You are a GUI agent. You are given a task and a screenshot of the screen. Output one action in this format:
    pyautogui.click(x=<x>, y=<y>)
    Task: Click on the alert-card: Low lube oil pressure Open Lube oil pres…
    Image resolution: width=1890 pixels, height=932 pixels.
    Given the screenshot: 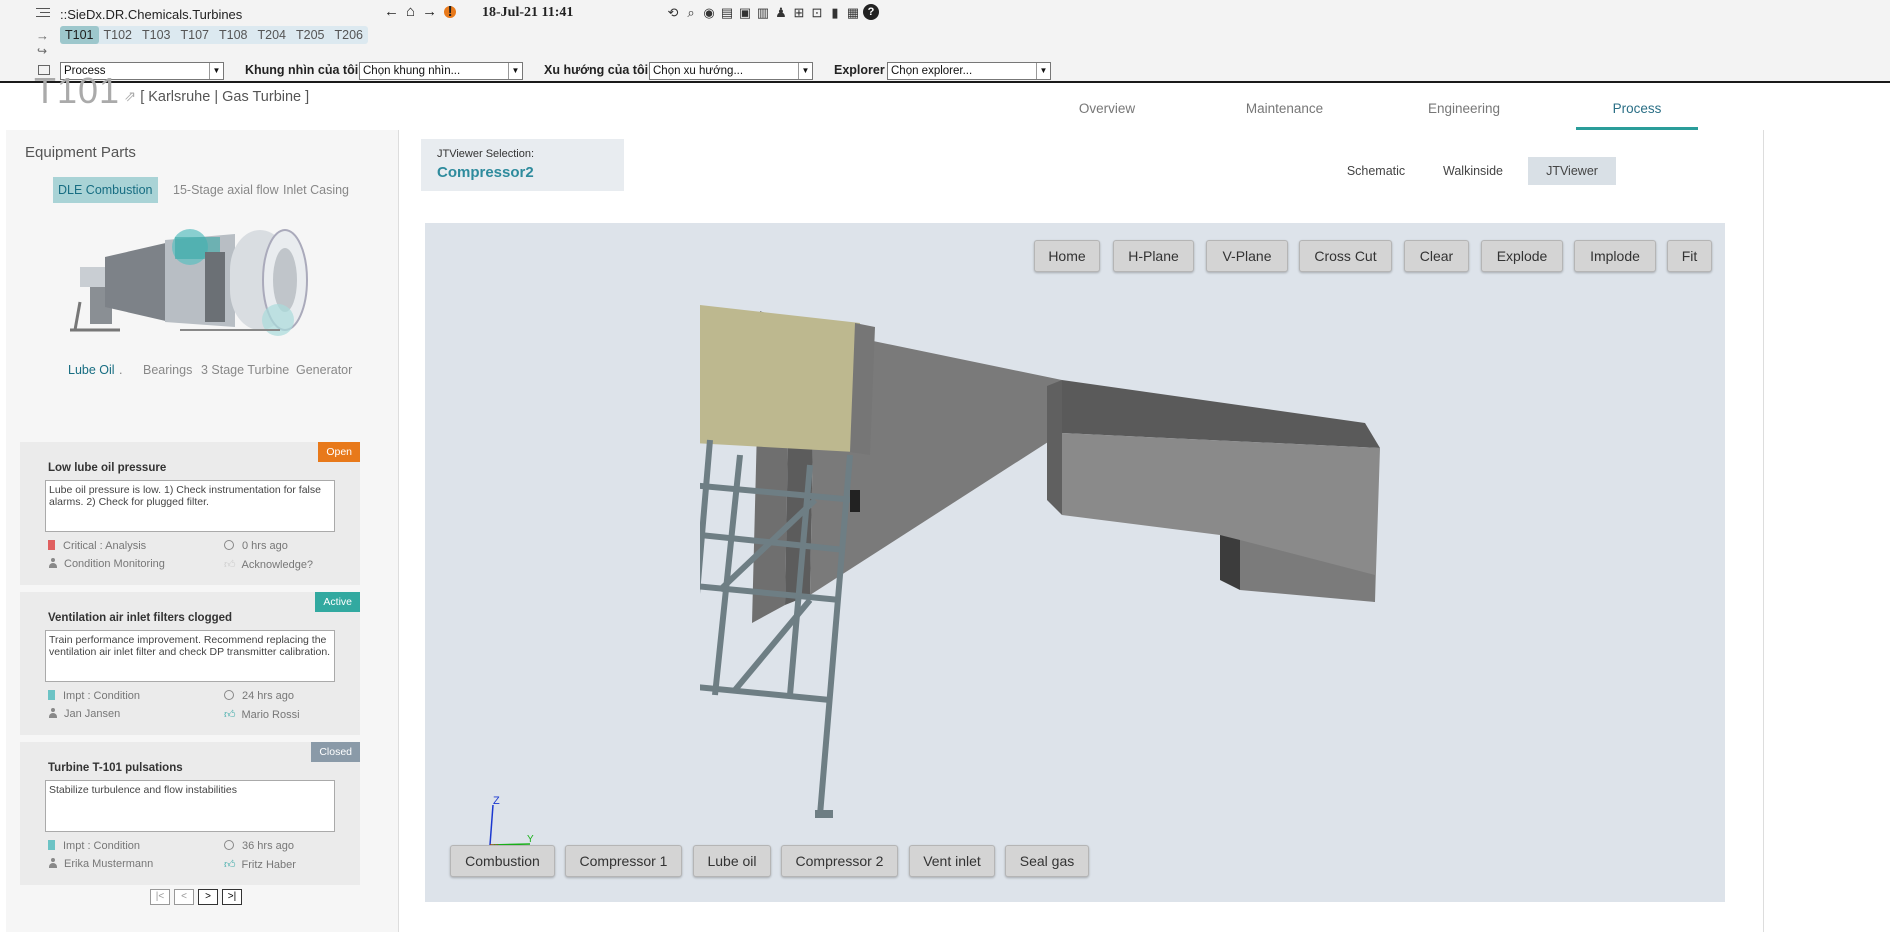 What is the action you would take?
    pyautogui.click(x=190, y=513)
    